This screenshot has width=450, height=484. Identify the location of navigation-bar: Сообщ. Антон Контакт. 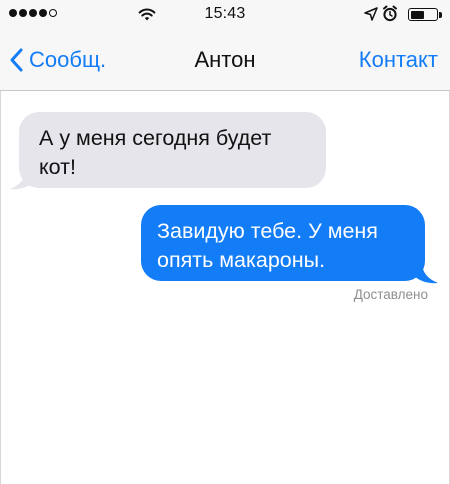
(225, 60).